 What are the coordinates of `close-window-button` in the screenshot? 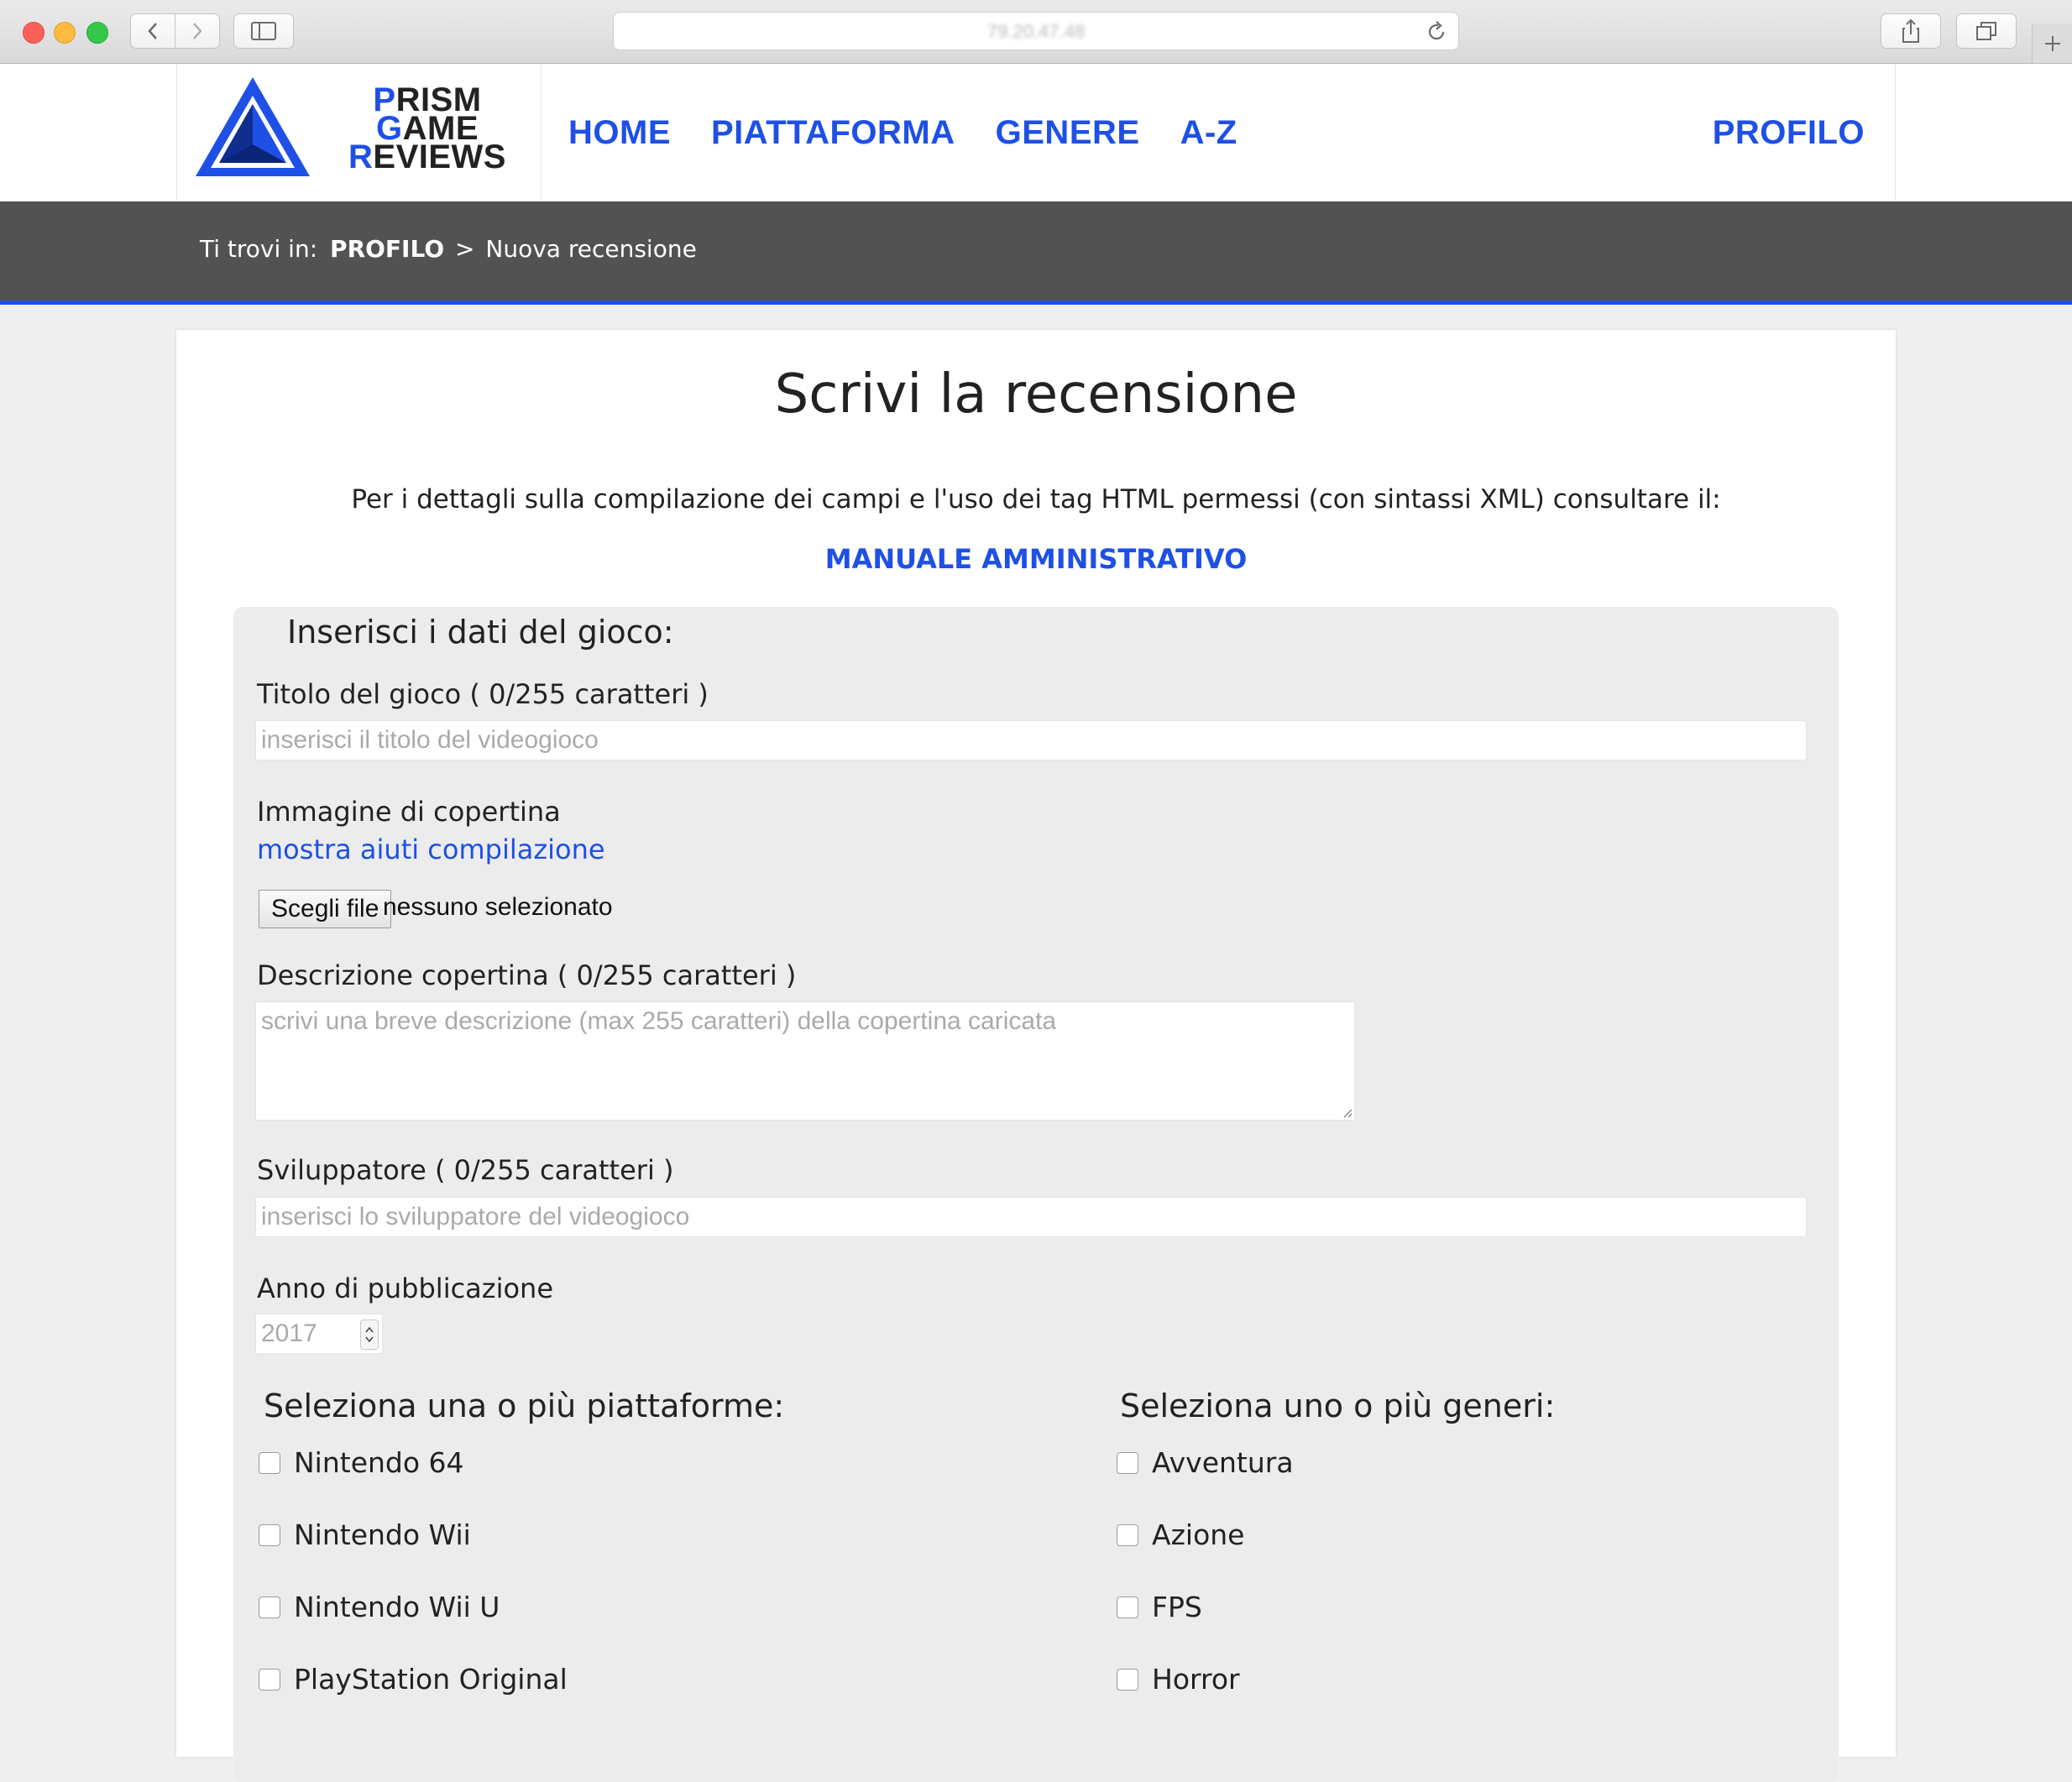 It's located at (33, 33).